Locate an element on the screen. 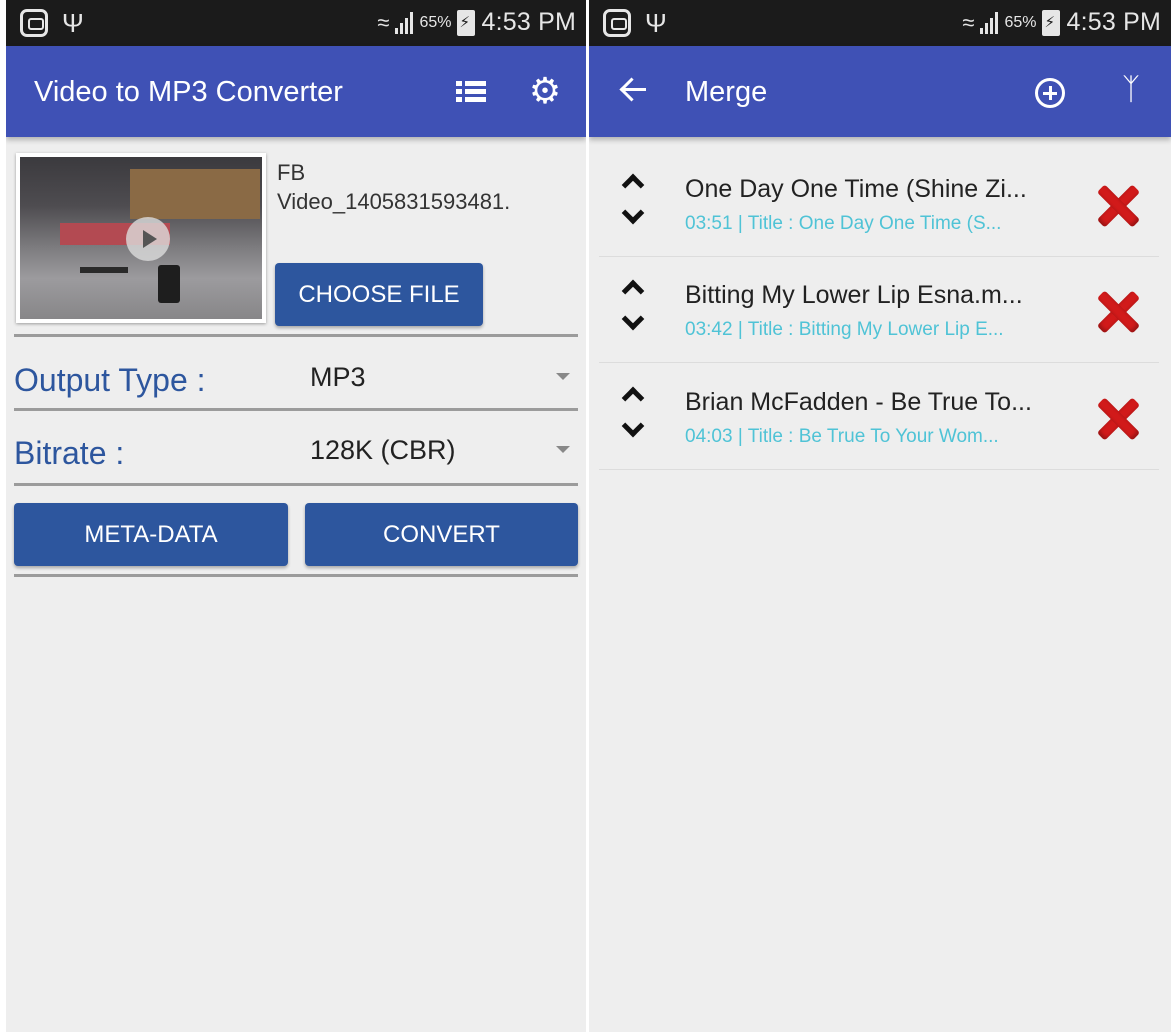 Image resolution: width=1171 pixels, height=1032 pixels. page-title: Merge is located at coordinates (726, 92).